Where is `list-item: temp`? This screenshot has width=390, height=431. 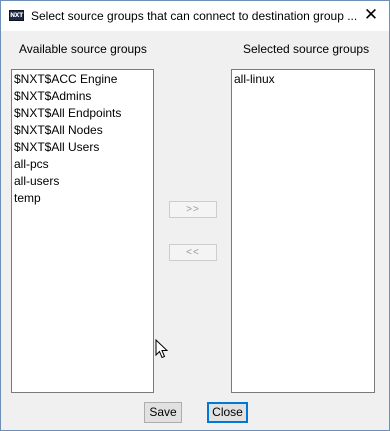
list-item: temp is located at coordinates (82, 198).